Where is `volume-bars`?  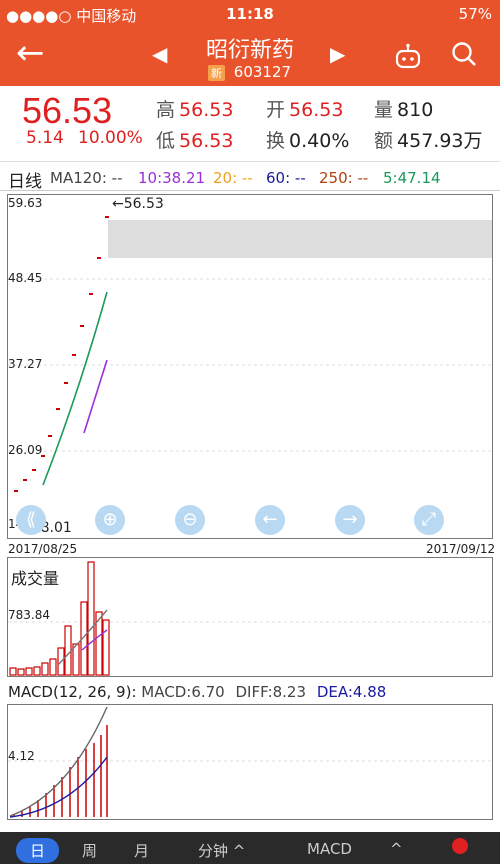
volume-bars is located at coordinates (59, 618).